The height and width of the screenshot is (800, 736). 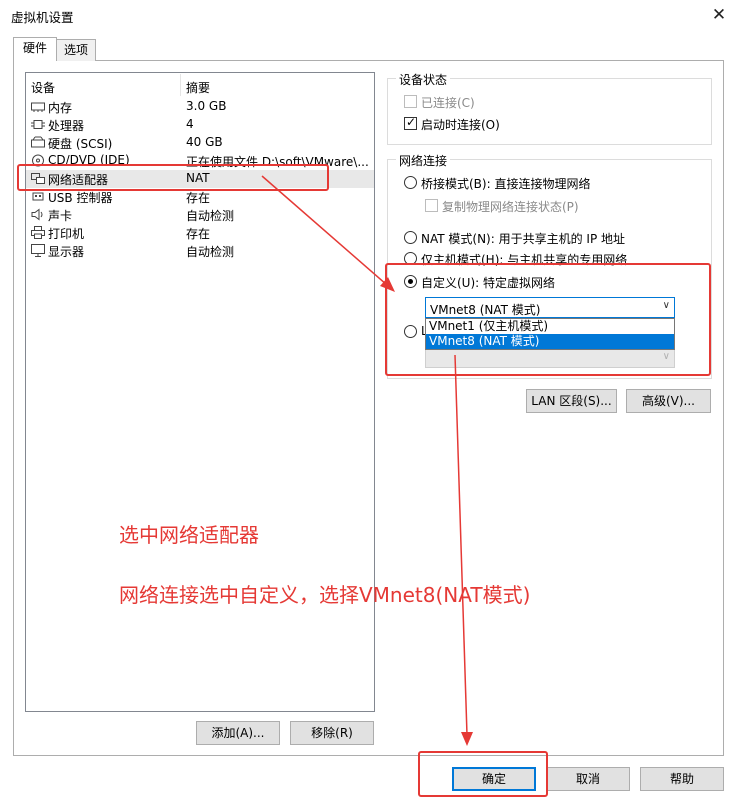 What do you see at coordinates (324, 230) in the screenshot?
I see `arrow-to-custom-network` at bounding box center [324, 230].